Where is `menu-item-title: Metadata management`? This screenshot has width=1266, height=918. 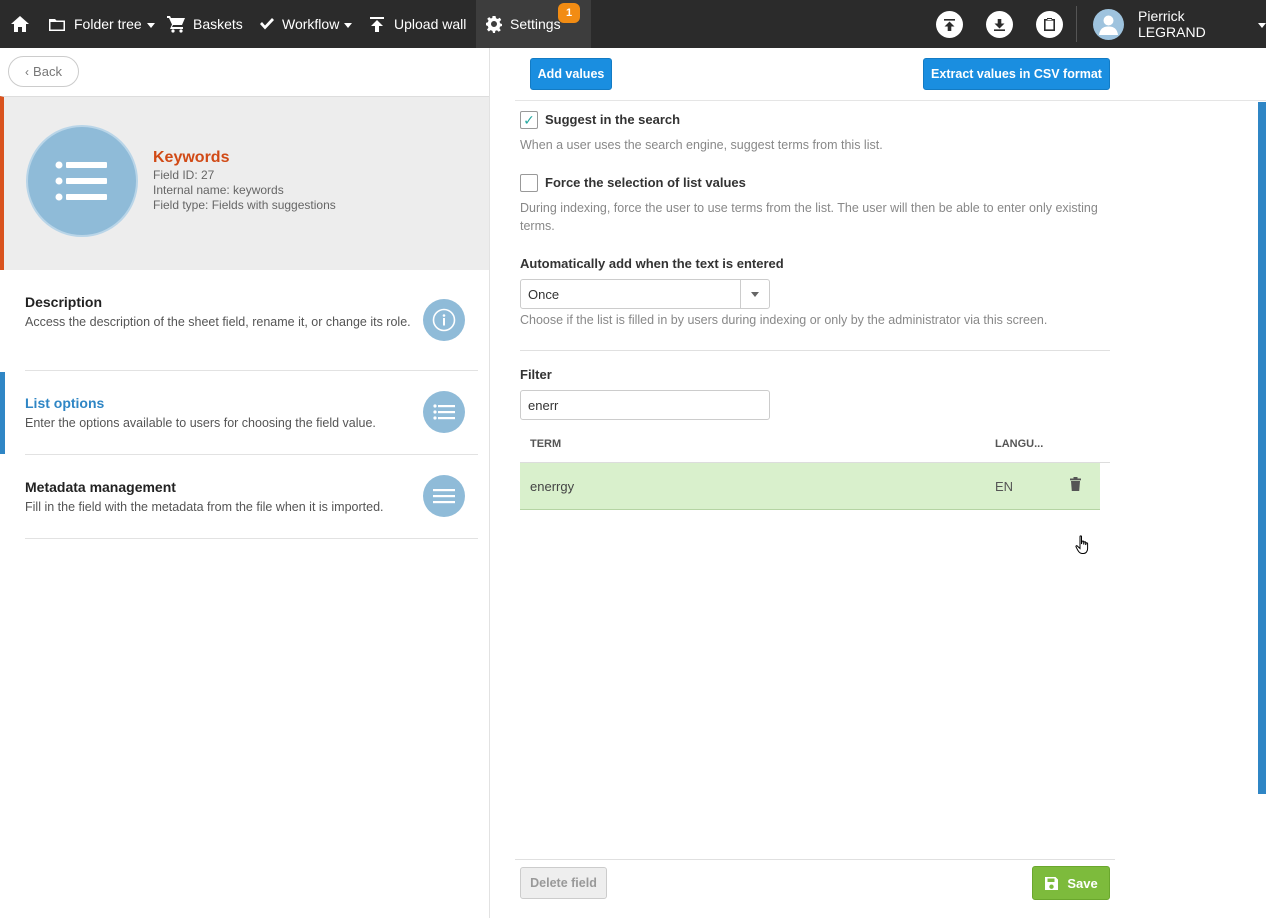
menu-item-title: Metadata management is located at coordinates (100, 487).